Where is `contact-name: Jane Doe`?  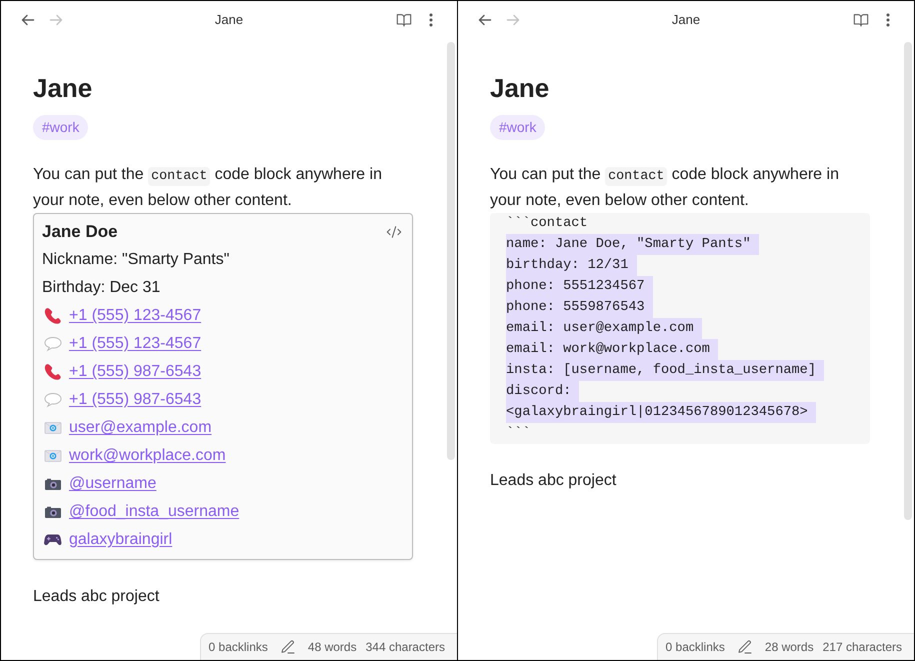
contact-name: Jane Doe is located at coordinates (80, 232).